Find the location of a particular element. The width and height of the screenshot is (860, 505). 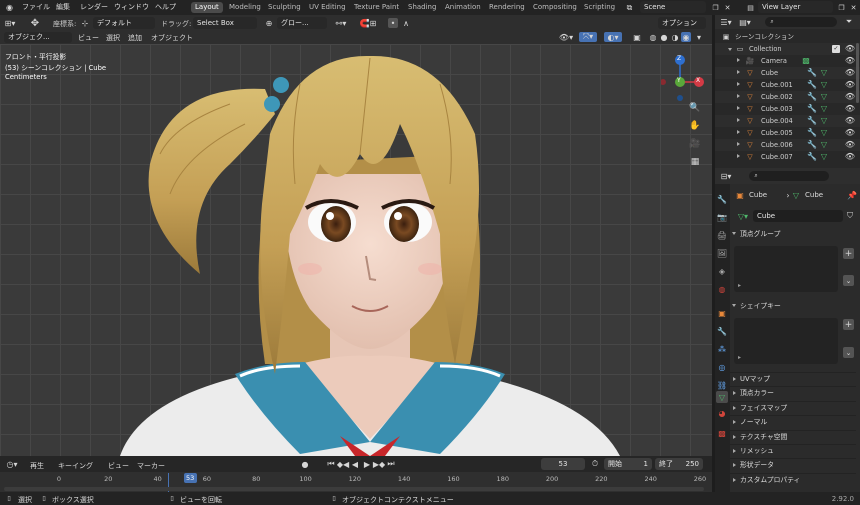

menu-view: ビュー is located at coordinates (88, 38).